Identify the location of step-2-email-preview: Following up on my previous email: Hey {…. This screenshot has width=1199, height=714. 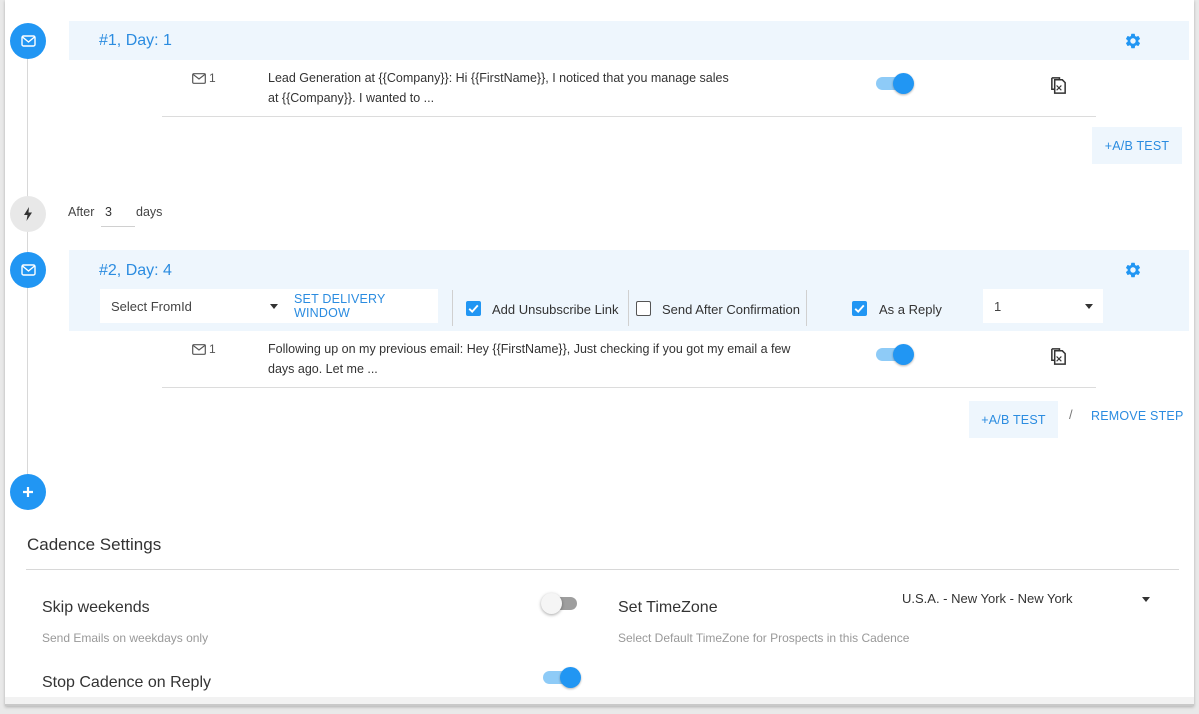
(558, 359).